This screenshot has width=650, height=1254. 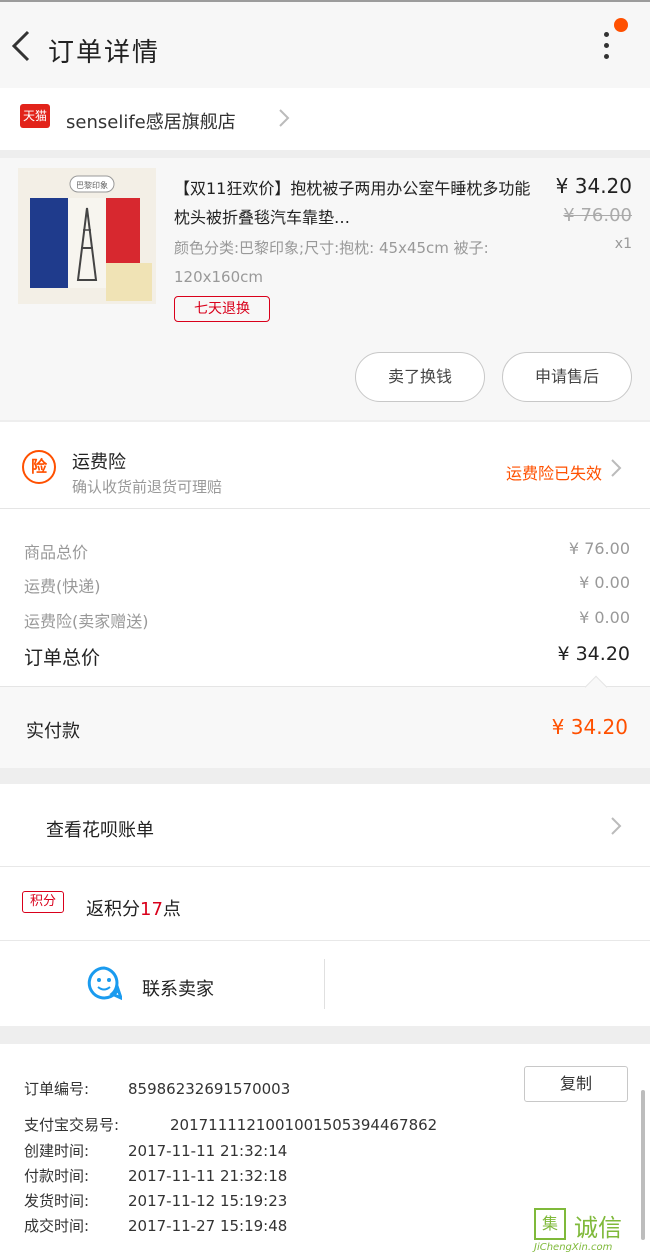 What do you see at coordinates (57, 1226) in the screenshot?
I see `order-label: 成交时间:` at bounding box center [57, 1226].